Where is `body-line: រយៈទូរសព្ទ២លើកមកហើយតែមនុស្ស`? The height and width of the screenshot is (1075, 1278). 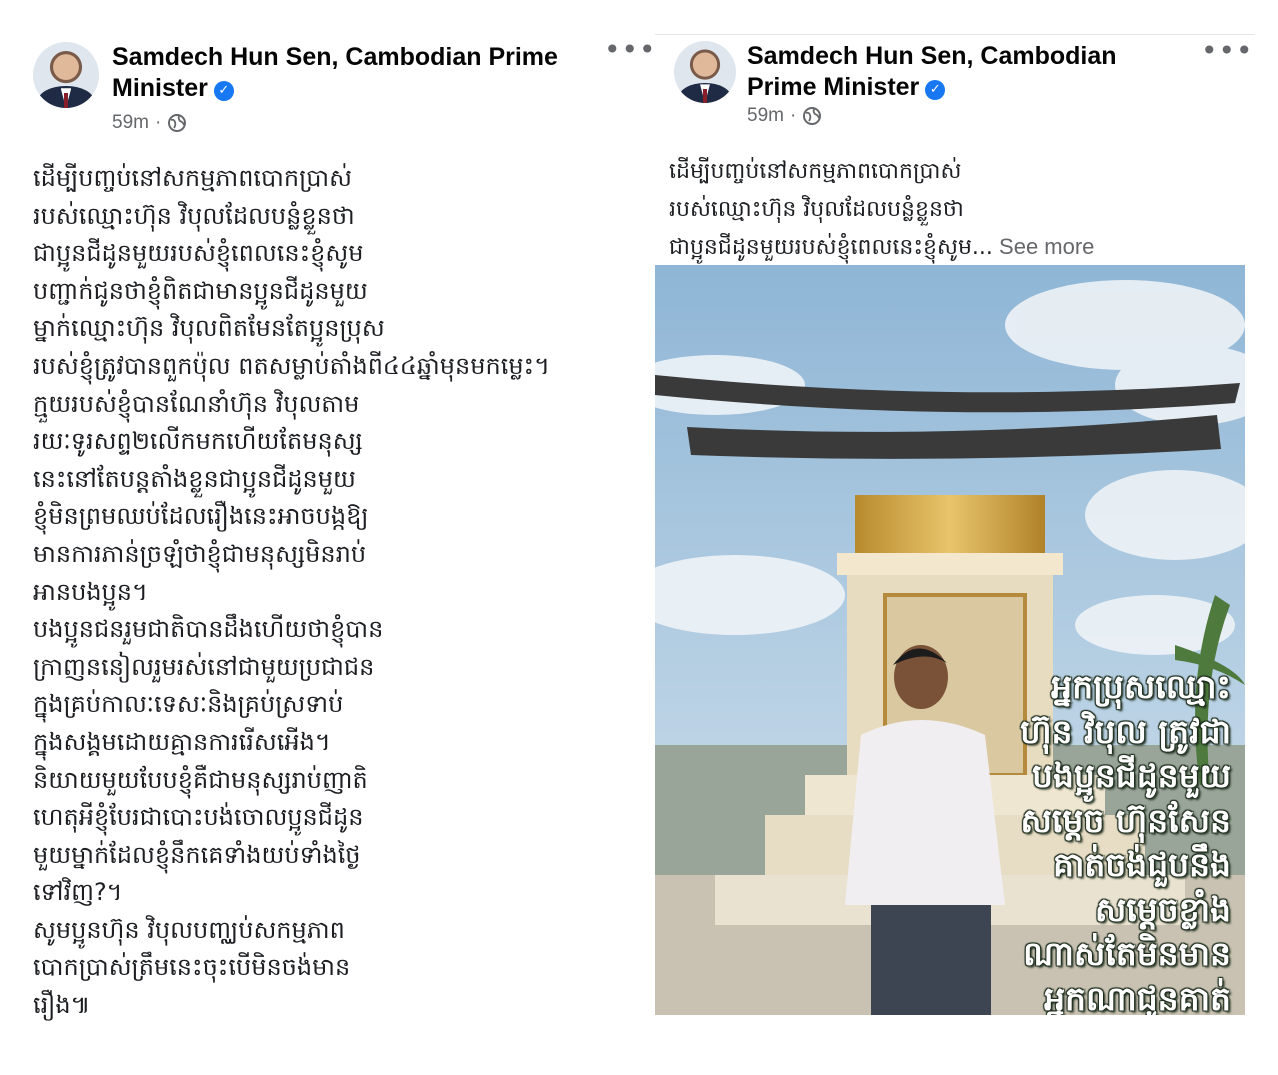
body-line: រយៈទូរសព្ទ២លើកមកហើយតែមនុស្ស is located at coordinates (198, 441).